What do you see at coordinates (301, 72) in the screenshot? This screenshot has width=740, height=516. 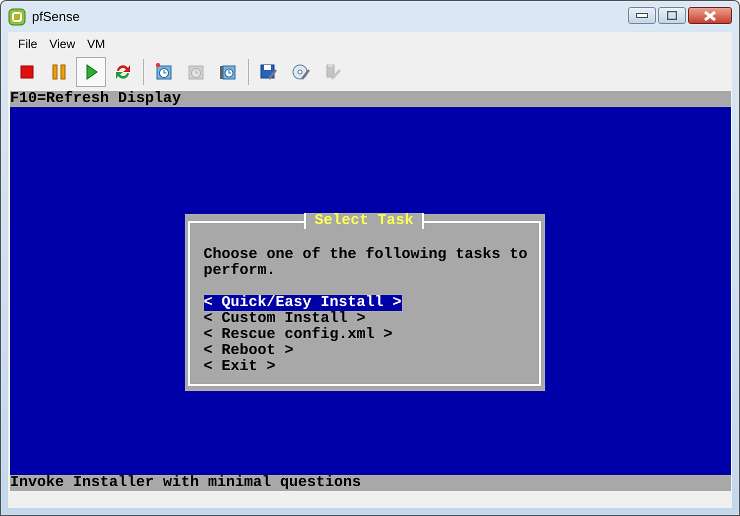 I see `disc-wrench-icon` at bounding box center [301, 72].